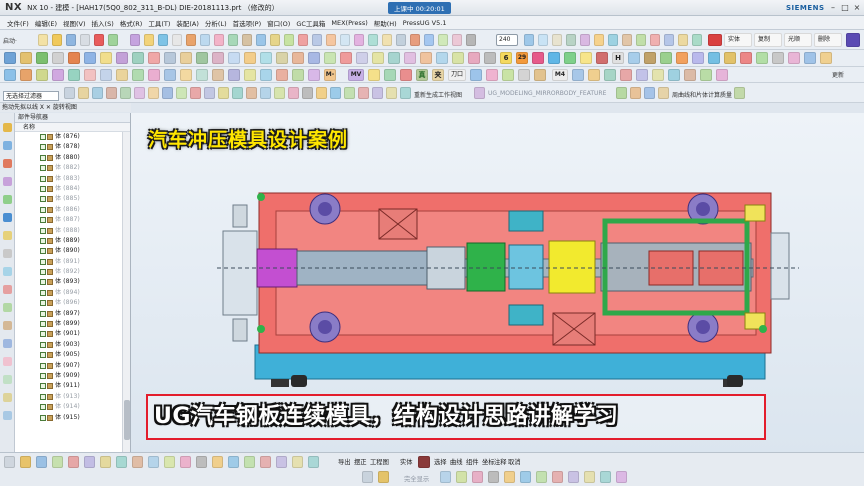 The width and height of the screenshot is (864, 486). I want to click on drawing-button: 工程图, so click(379, 461).